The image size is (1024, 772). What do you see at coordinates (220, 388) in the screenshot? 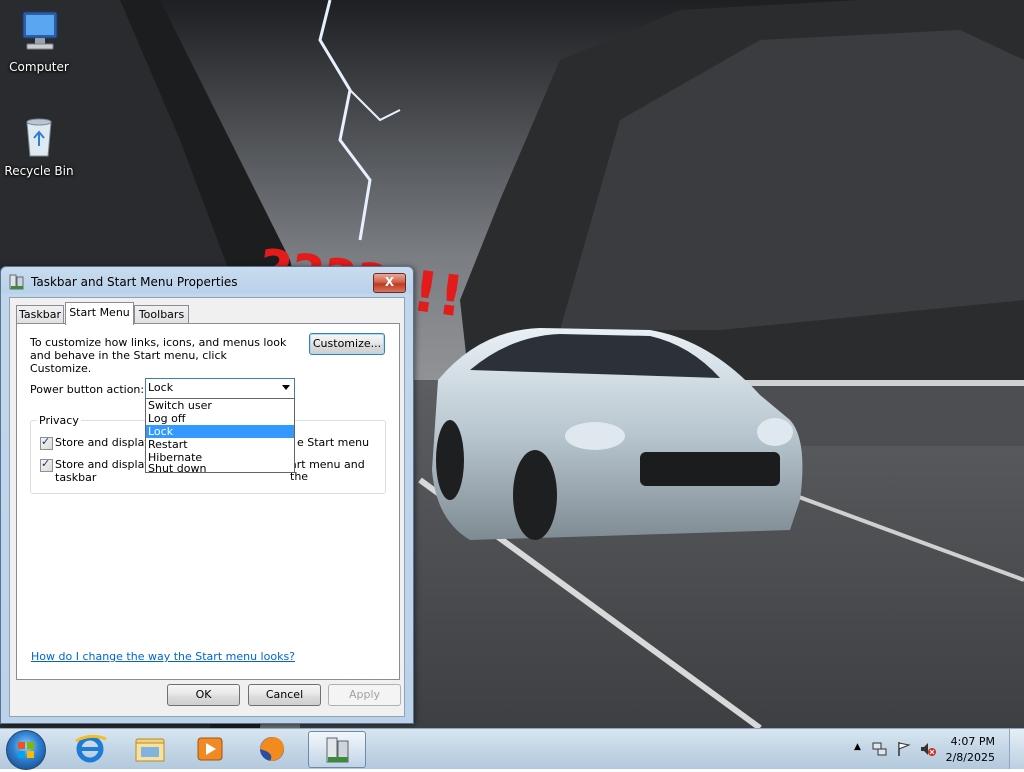
I see `power-button-action-select: Lock` at bounding box center [220, 388].